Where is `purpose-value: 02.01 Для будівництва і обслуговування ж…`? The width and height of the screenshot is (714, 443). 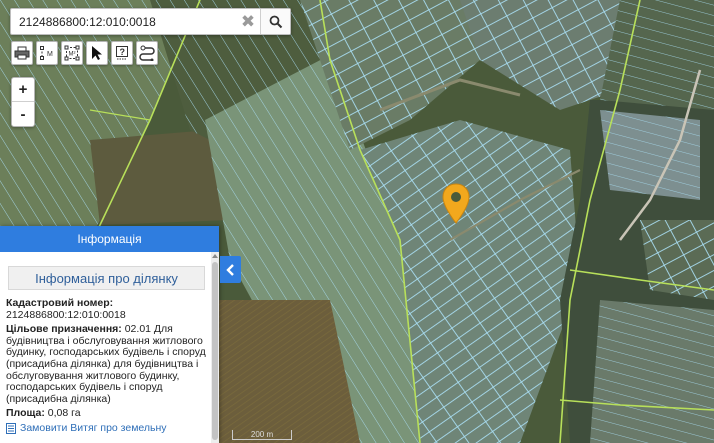
purpose-value: 02.01 Для будівництва і обслуговування ж… is located at coordinates (106, 364).